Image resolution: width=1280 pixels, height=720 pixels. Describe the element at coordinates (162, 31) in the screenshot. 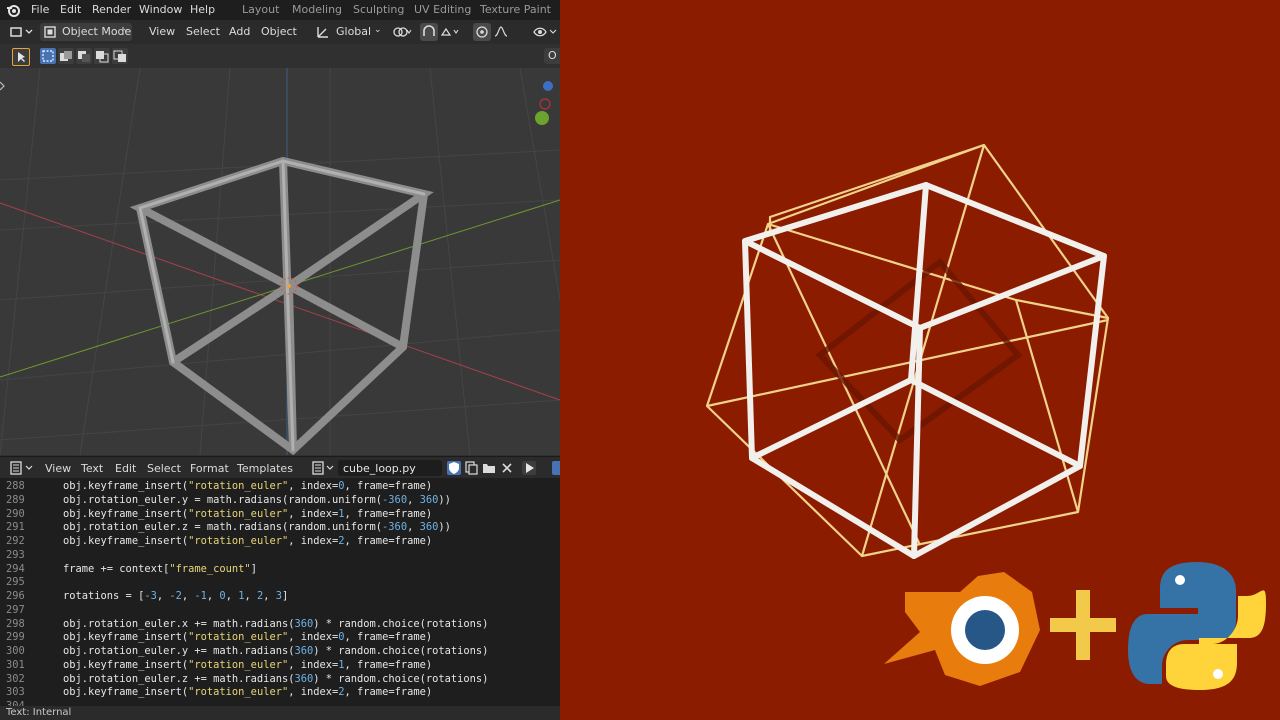

I see `menu-view: View` at that location.